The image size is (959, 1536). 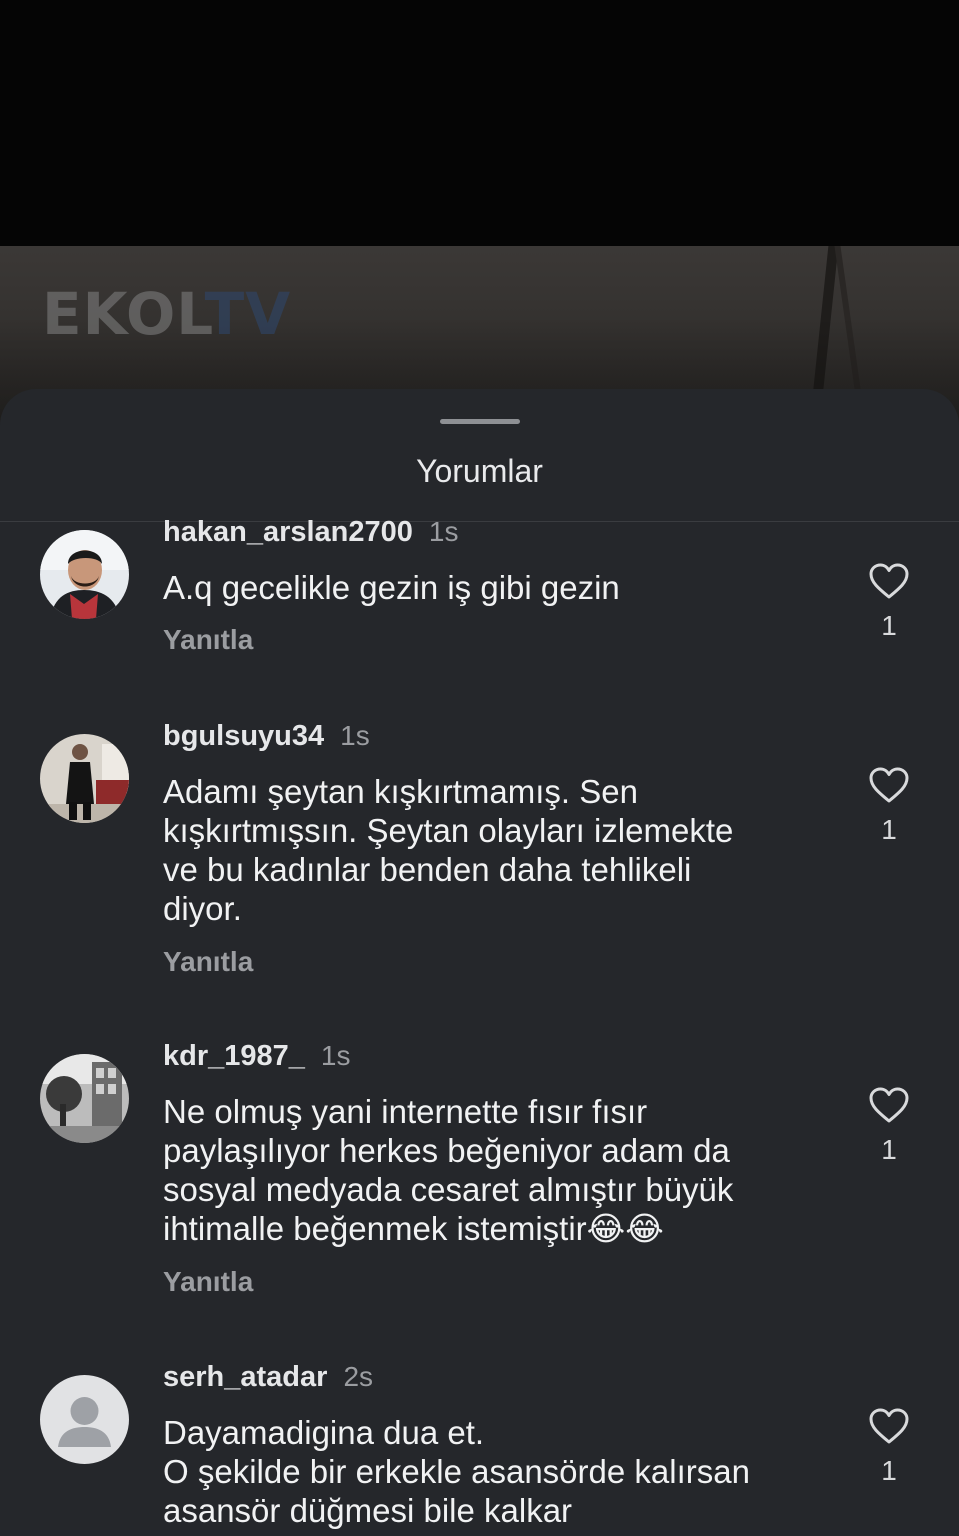 What do you see at coordinates (391, 587) in the screenshot?
I see `comment-text: A.q gecelikle gezin iş gibi gezin` at bounding box center [391, 587].